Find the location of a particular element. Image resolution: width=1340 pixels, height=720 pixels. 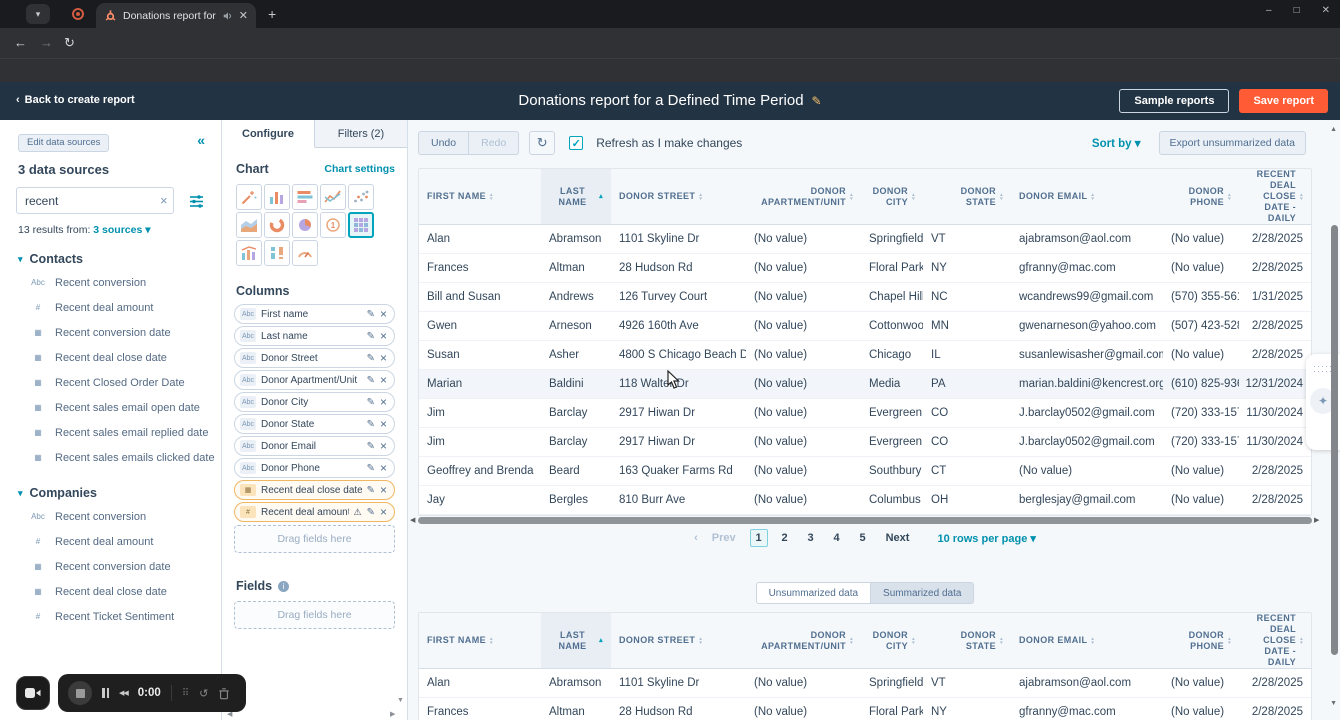

prev-chevron-icon: ‹ is located at coordinates (696, 538).